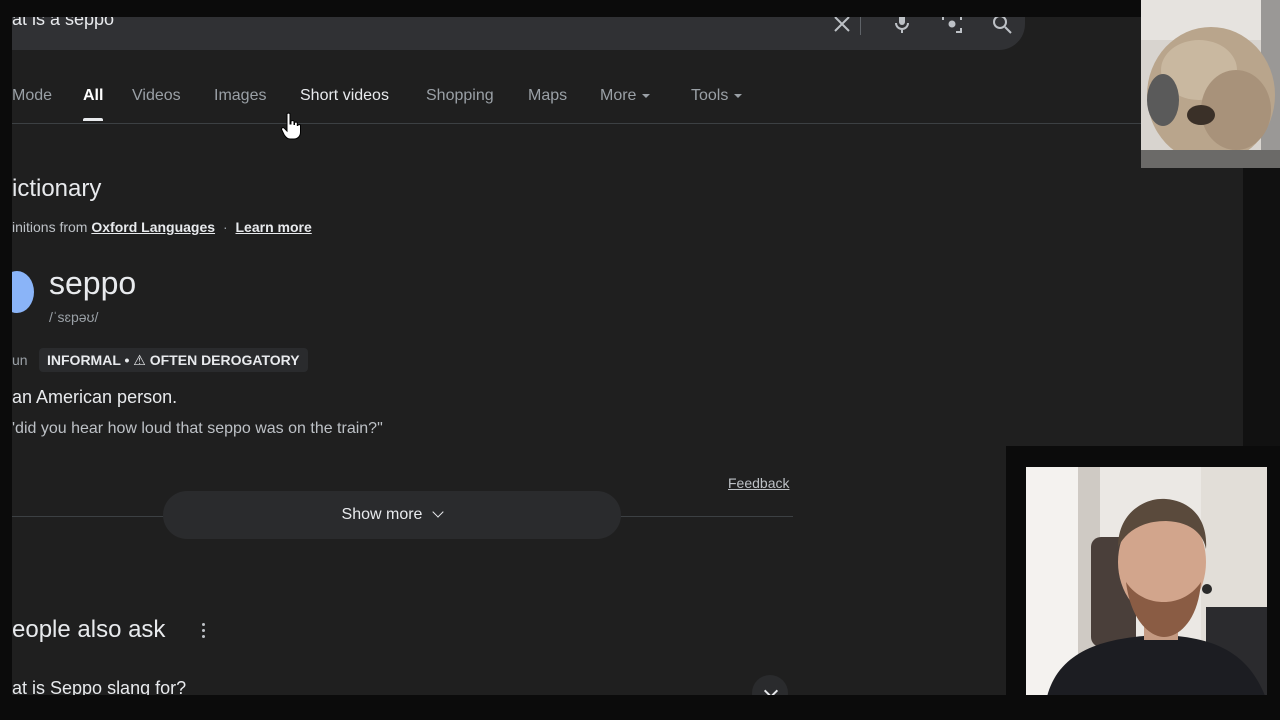 This screenshot has height=720, width=1280. What do you see at coordinates (89, 629) in the screenshot?
I see `people-also-ask-heading: eople also ask` at bounding box center [89, 629].